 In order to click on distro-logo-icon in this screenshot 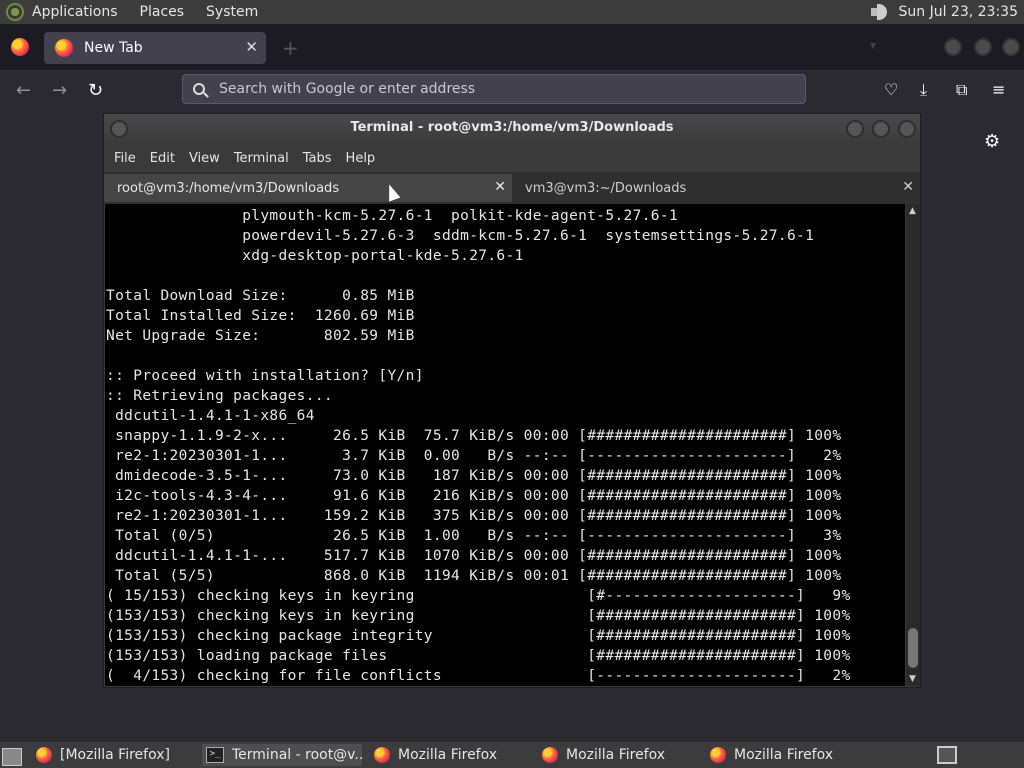, I will do `click(15, 12)`.